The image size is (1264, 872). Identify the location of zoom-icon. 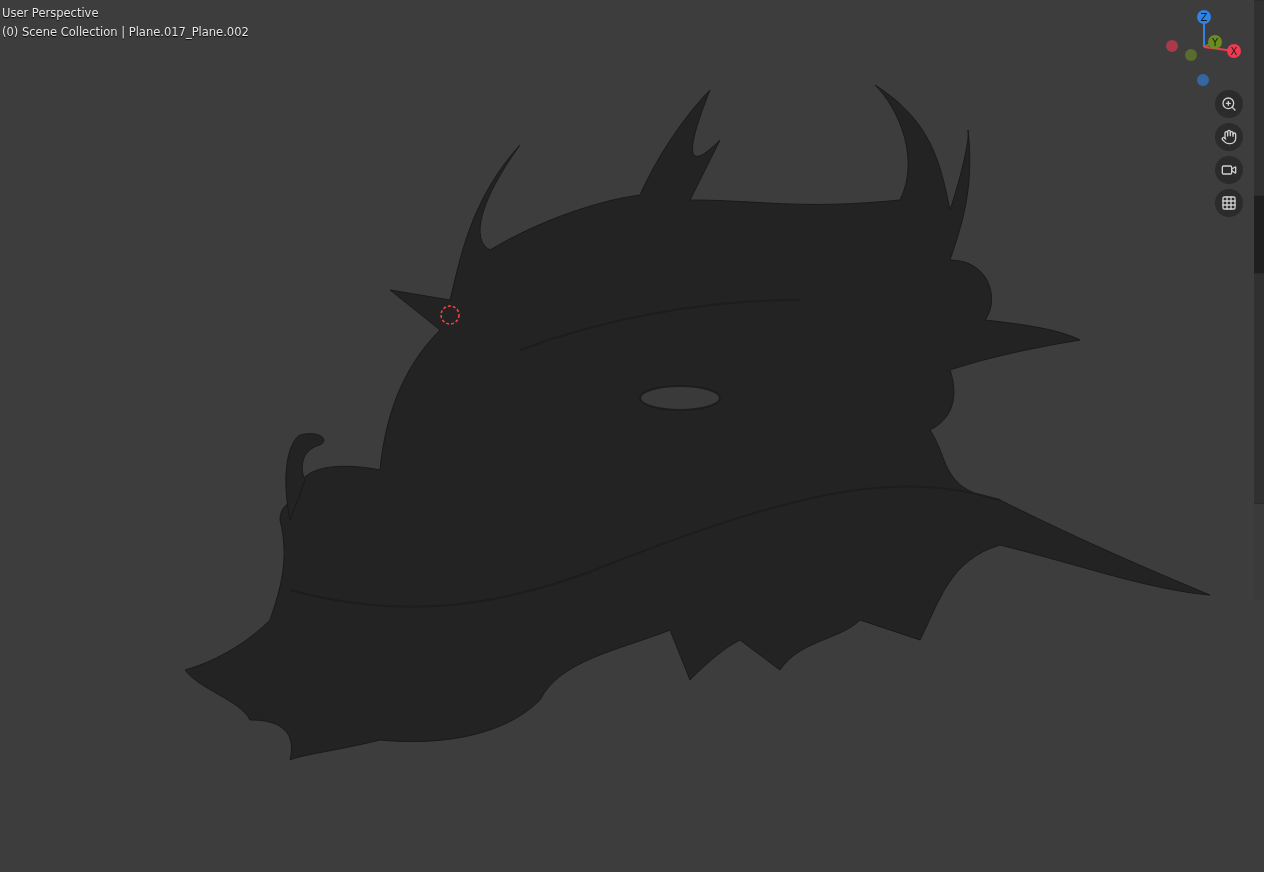
(1229, 104).